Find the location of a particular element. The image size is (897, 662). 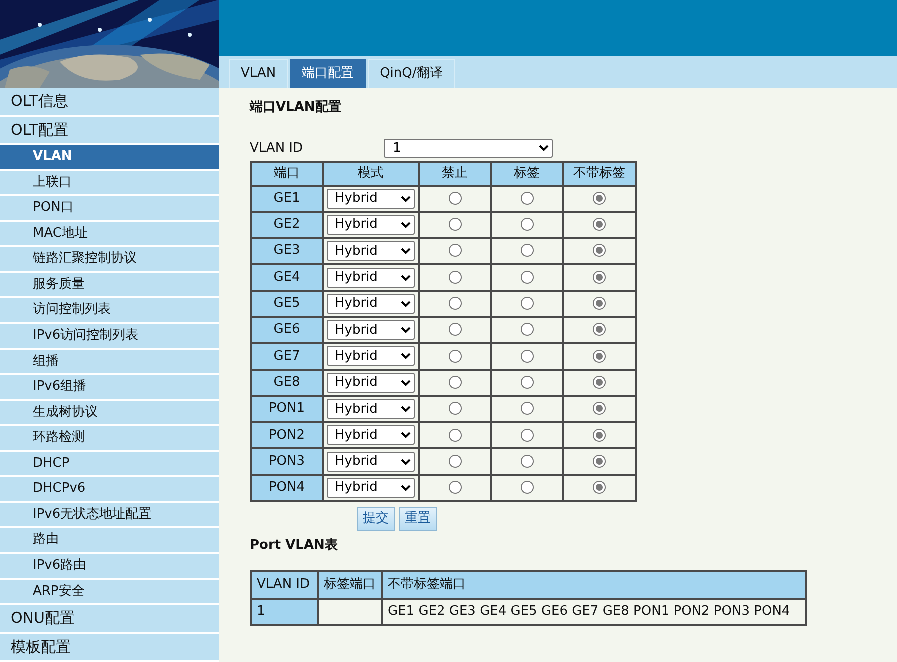

port-cell: GE7 is located at coordinates (287, 356).